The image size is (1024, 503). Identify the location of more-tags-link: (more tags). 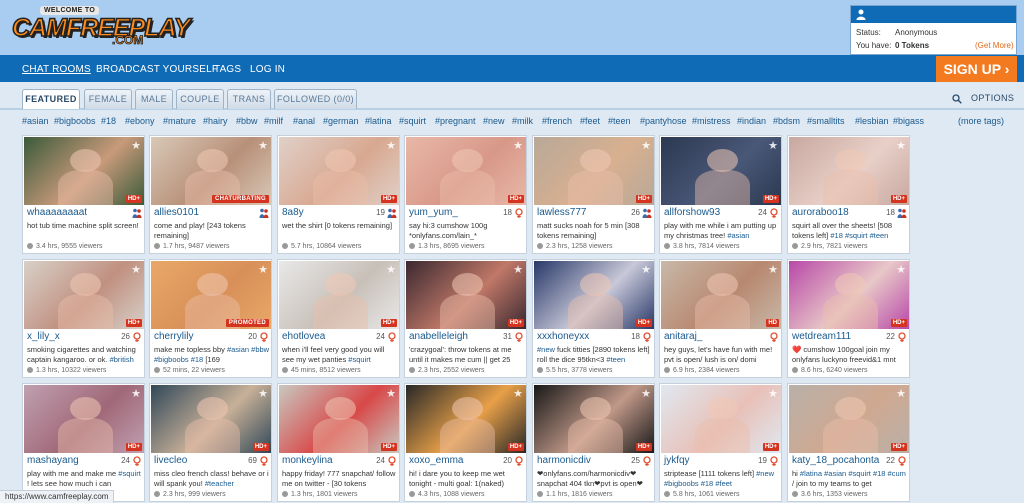
(981, 121).